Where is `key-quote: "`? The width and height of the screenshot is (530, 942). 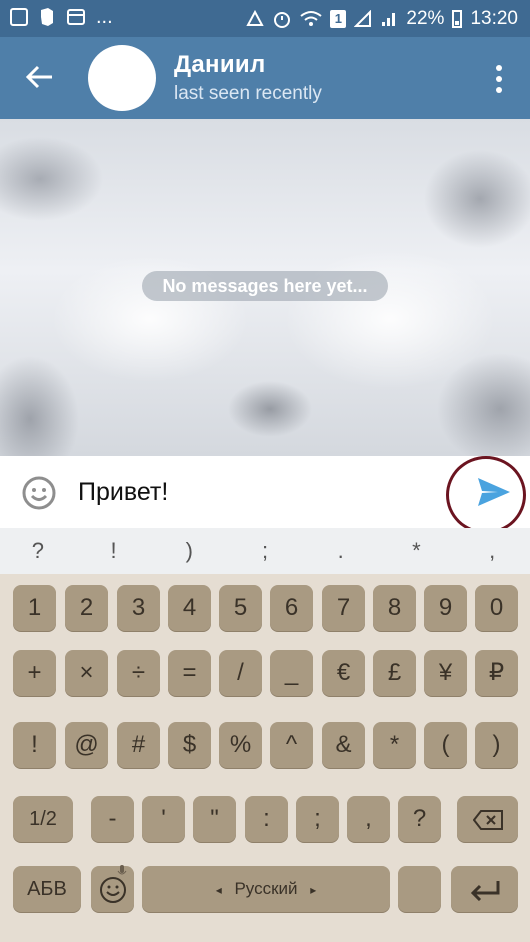 key-quote: " is located at coordinates (214, 819).